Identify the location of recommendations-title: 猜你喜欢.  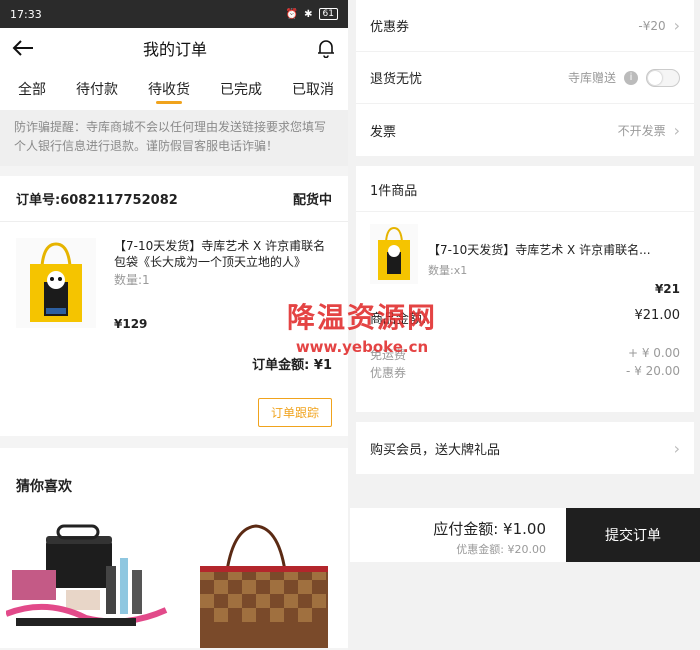
(44, 487).